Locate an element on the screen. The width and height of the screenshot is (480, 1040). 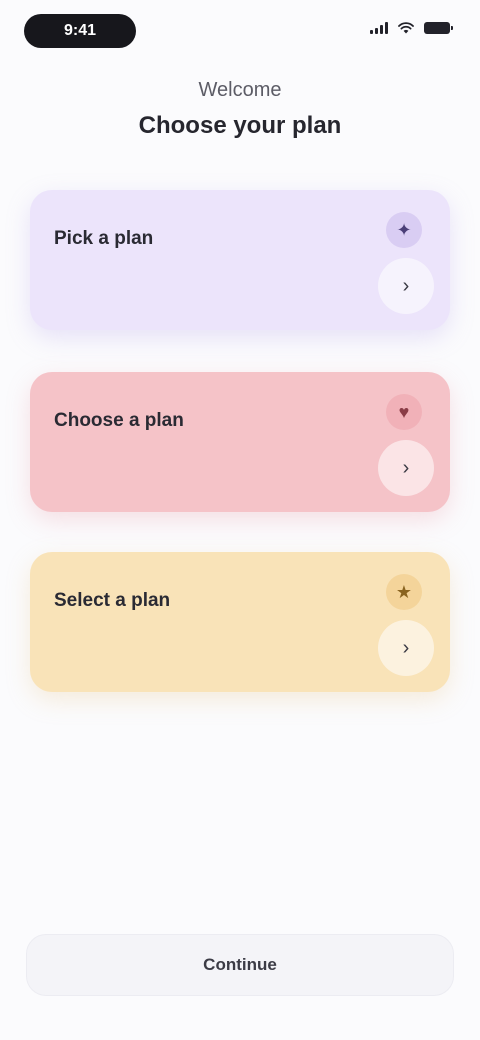
wifi-icon is located at coordinates (406, 28).